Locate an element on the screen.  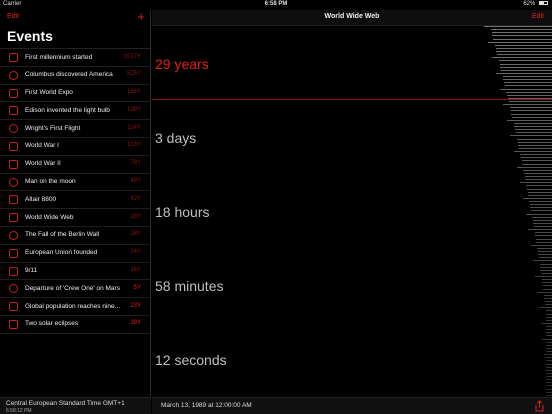
event-12-icon is located at coordinates (13, 271).